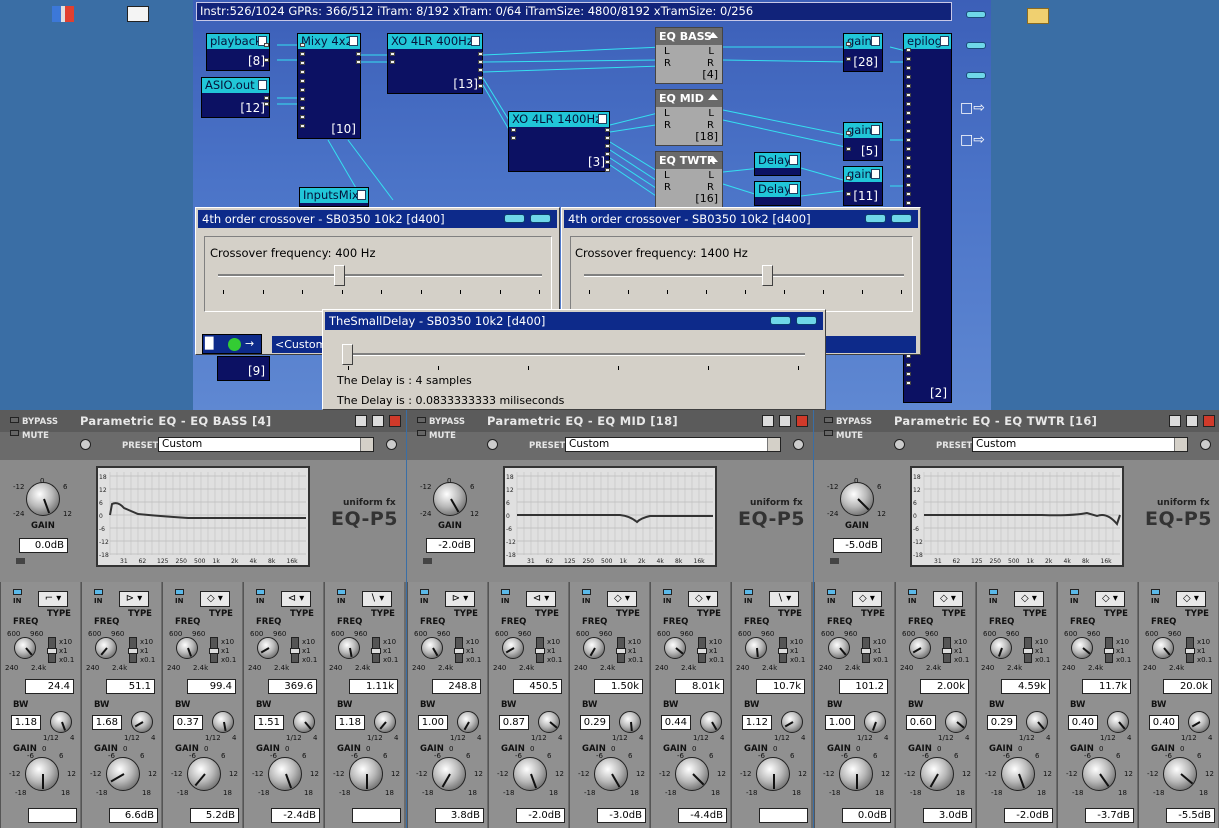 This screenshot has height=828, width=1219. What do you see at coordinates (514, 722) in the screenshot?
I see `band-bw-value: 0.87` at bounding box center [514, 722].